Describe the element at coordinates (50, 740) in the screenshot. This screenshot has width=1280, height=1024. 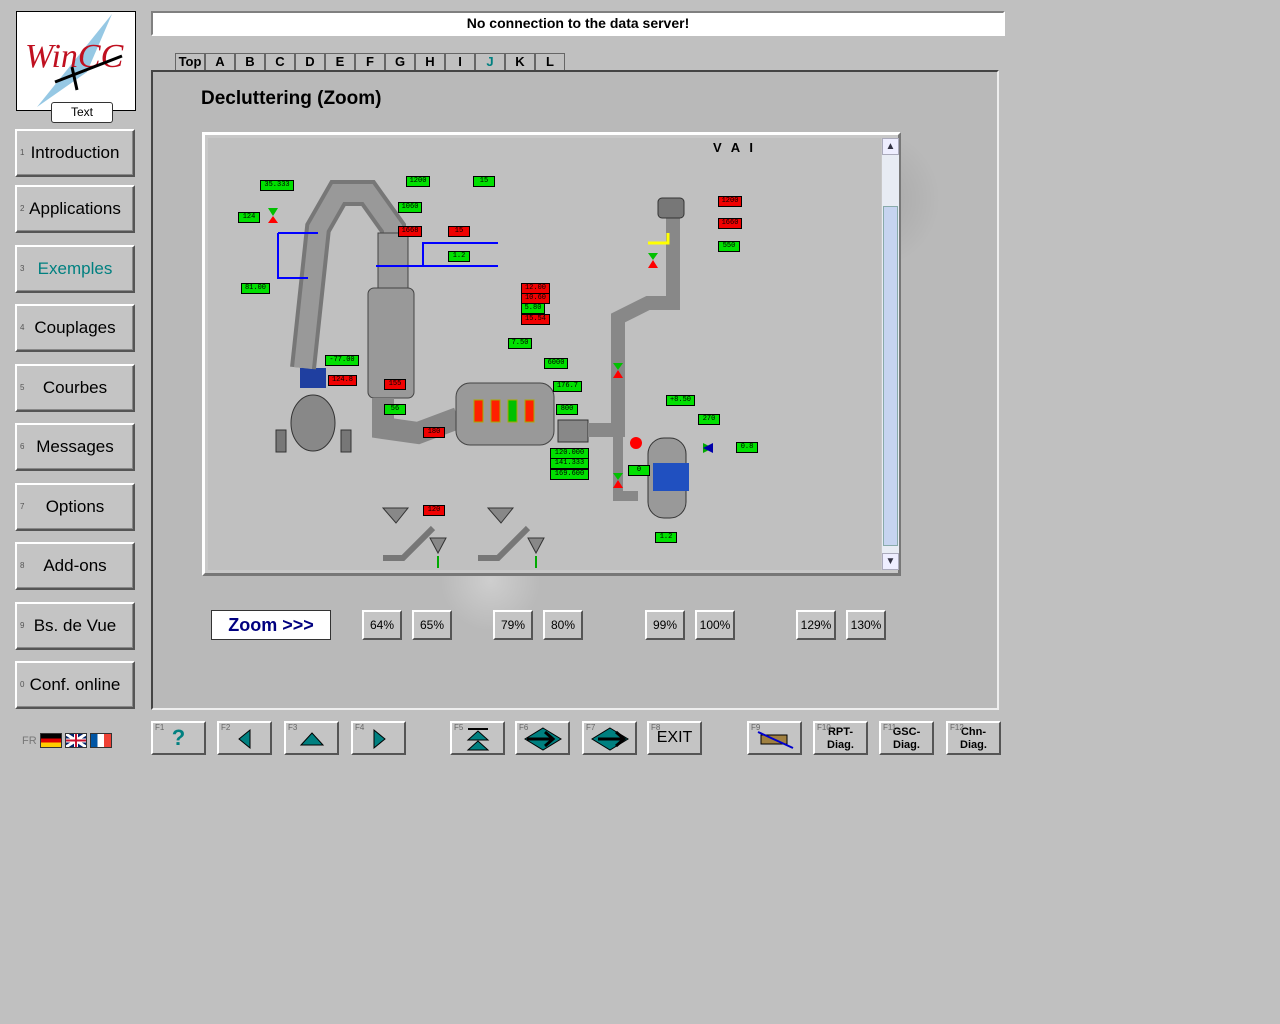
I see `german-flag-icon` at that location.